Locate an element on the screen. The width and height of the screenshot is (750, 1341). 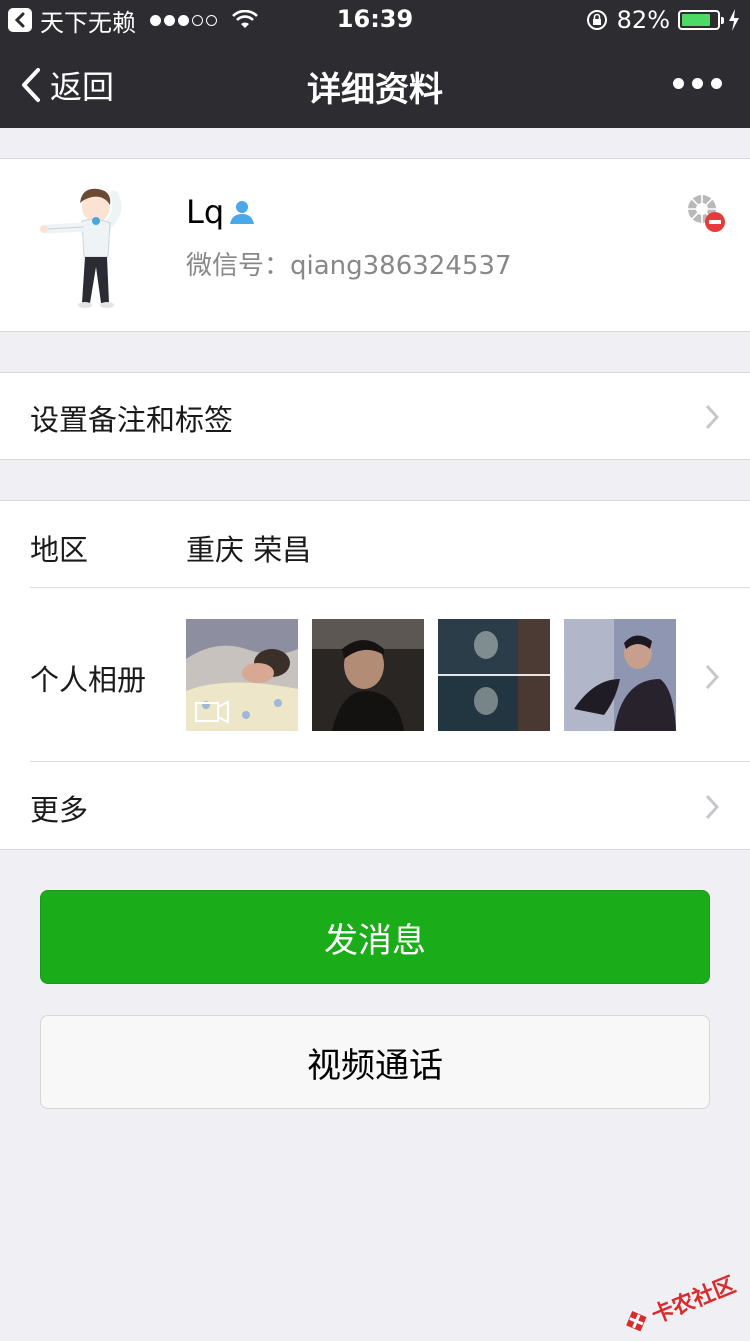
watermark-text: 卡农社区 is located at coordinates (693, 1300).